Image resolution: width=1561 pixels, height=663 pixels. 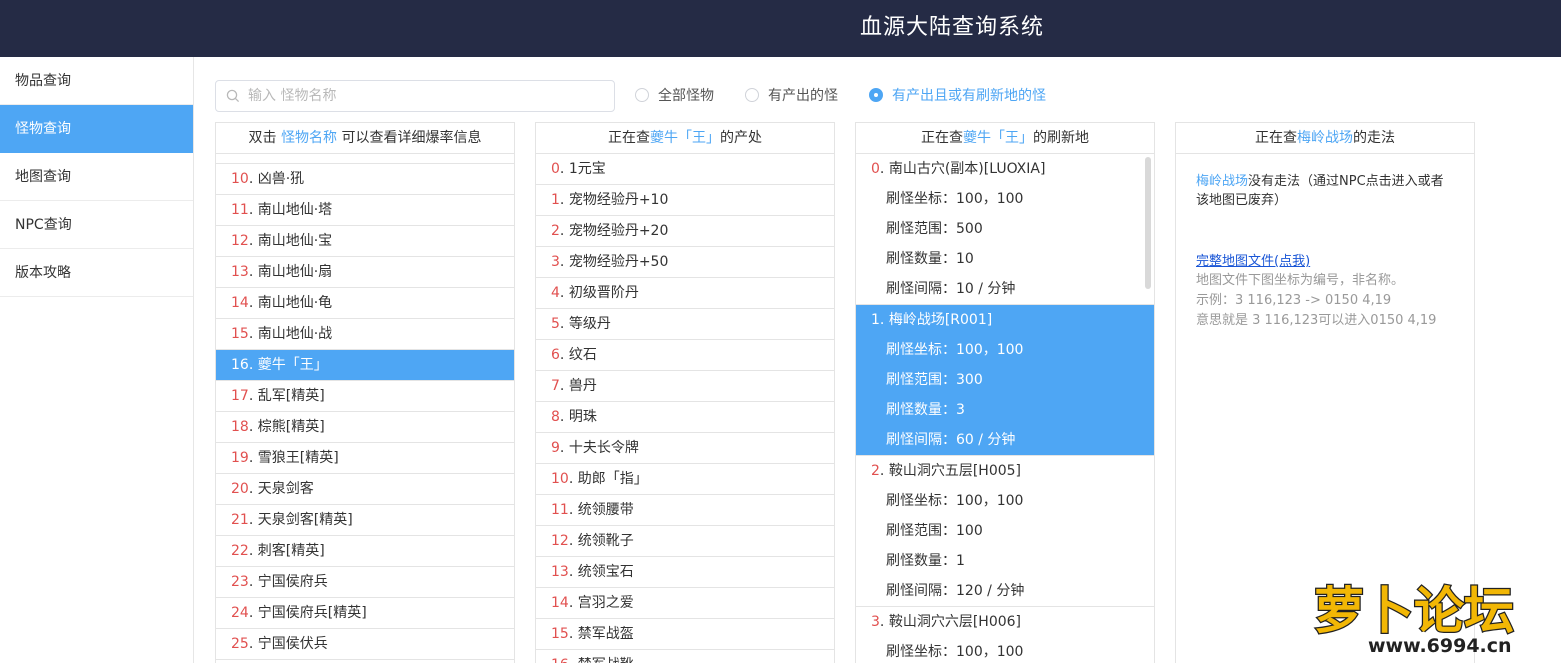 What do you see at coordinates (96, 225) in the screenshot?
I see `sidebar-item-npc: NPC查询` at bounding box center [96, 225].